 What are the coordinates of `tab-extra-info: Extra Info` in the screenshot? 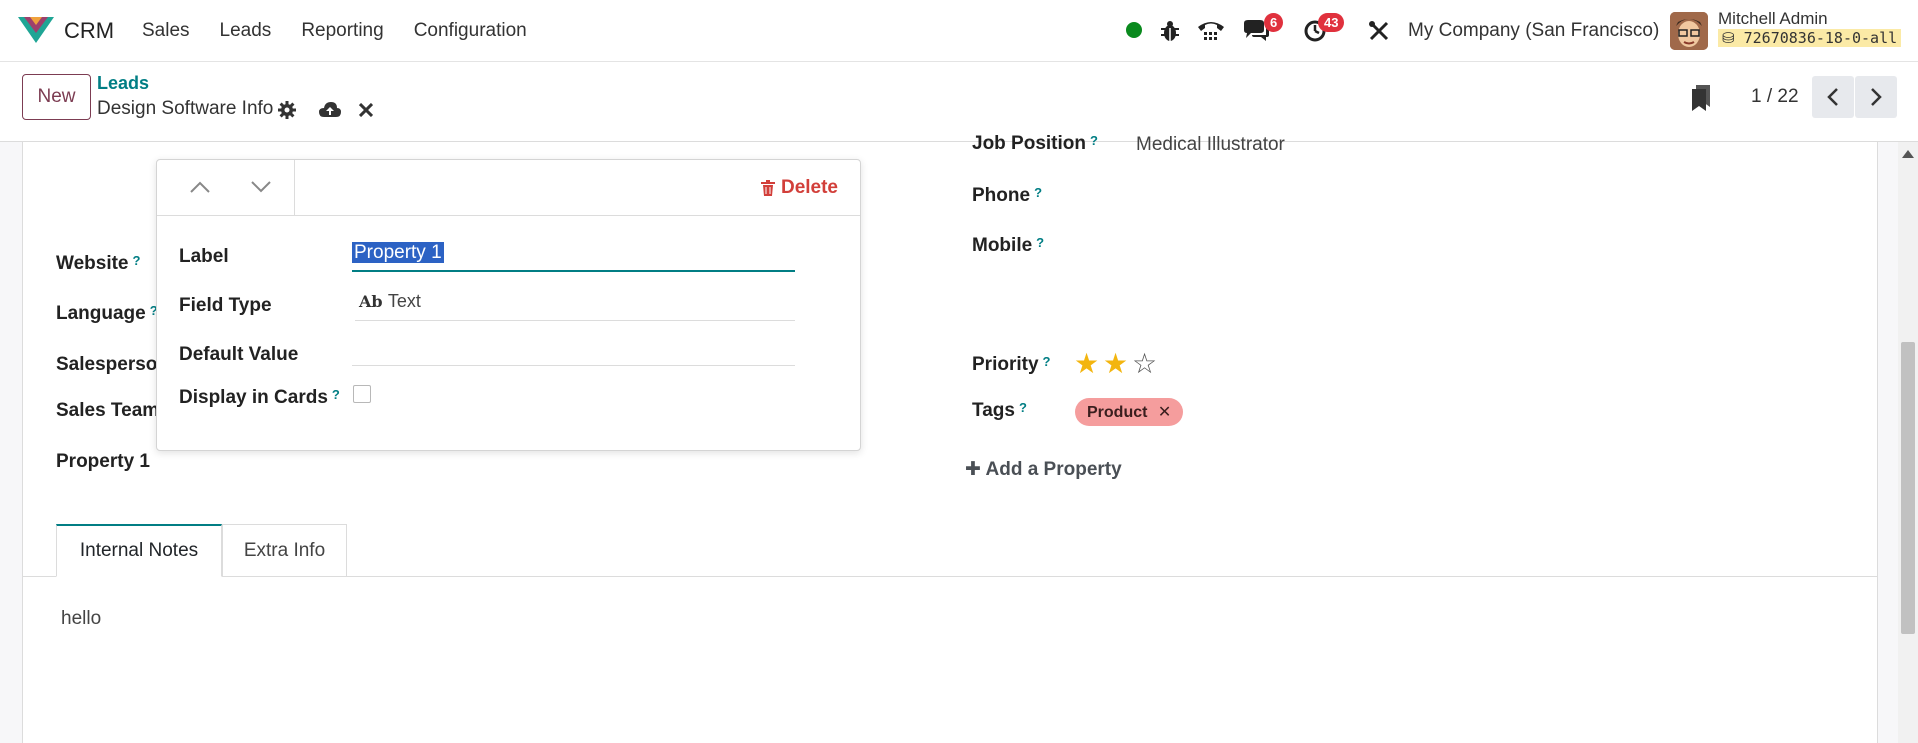 It's located at (284, 550).